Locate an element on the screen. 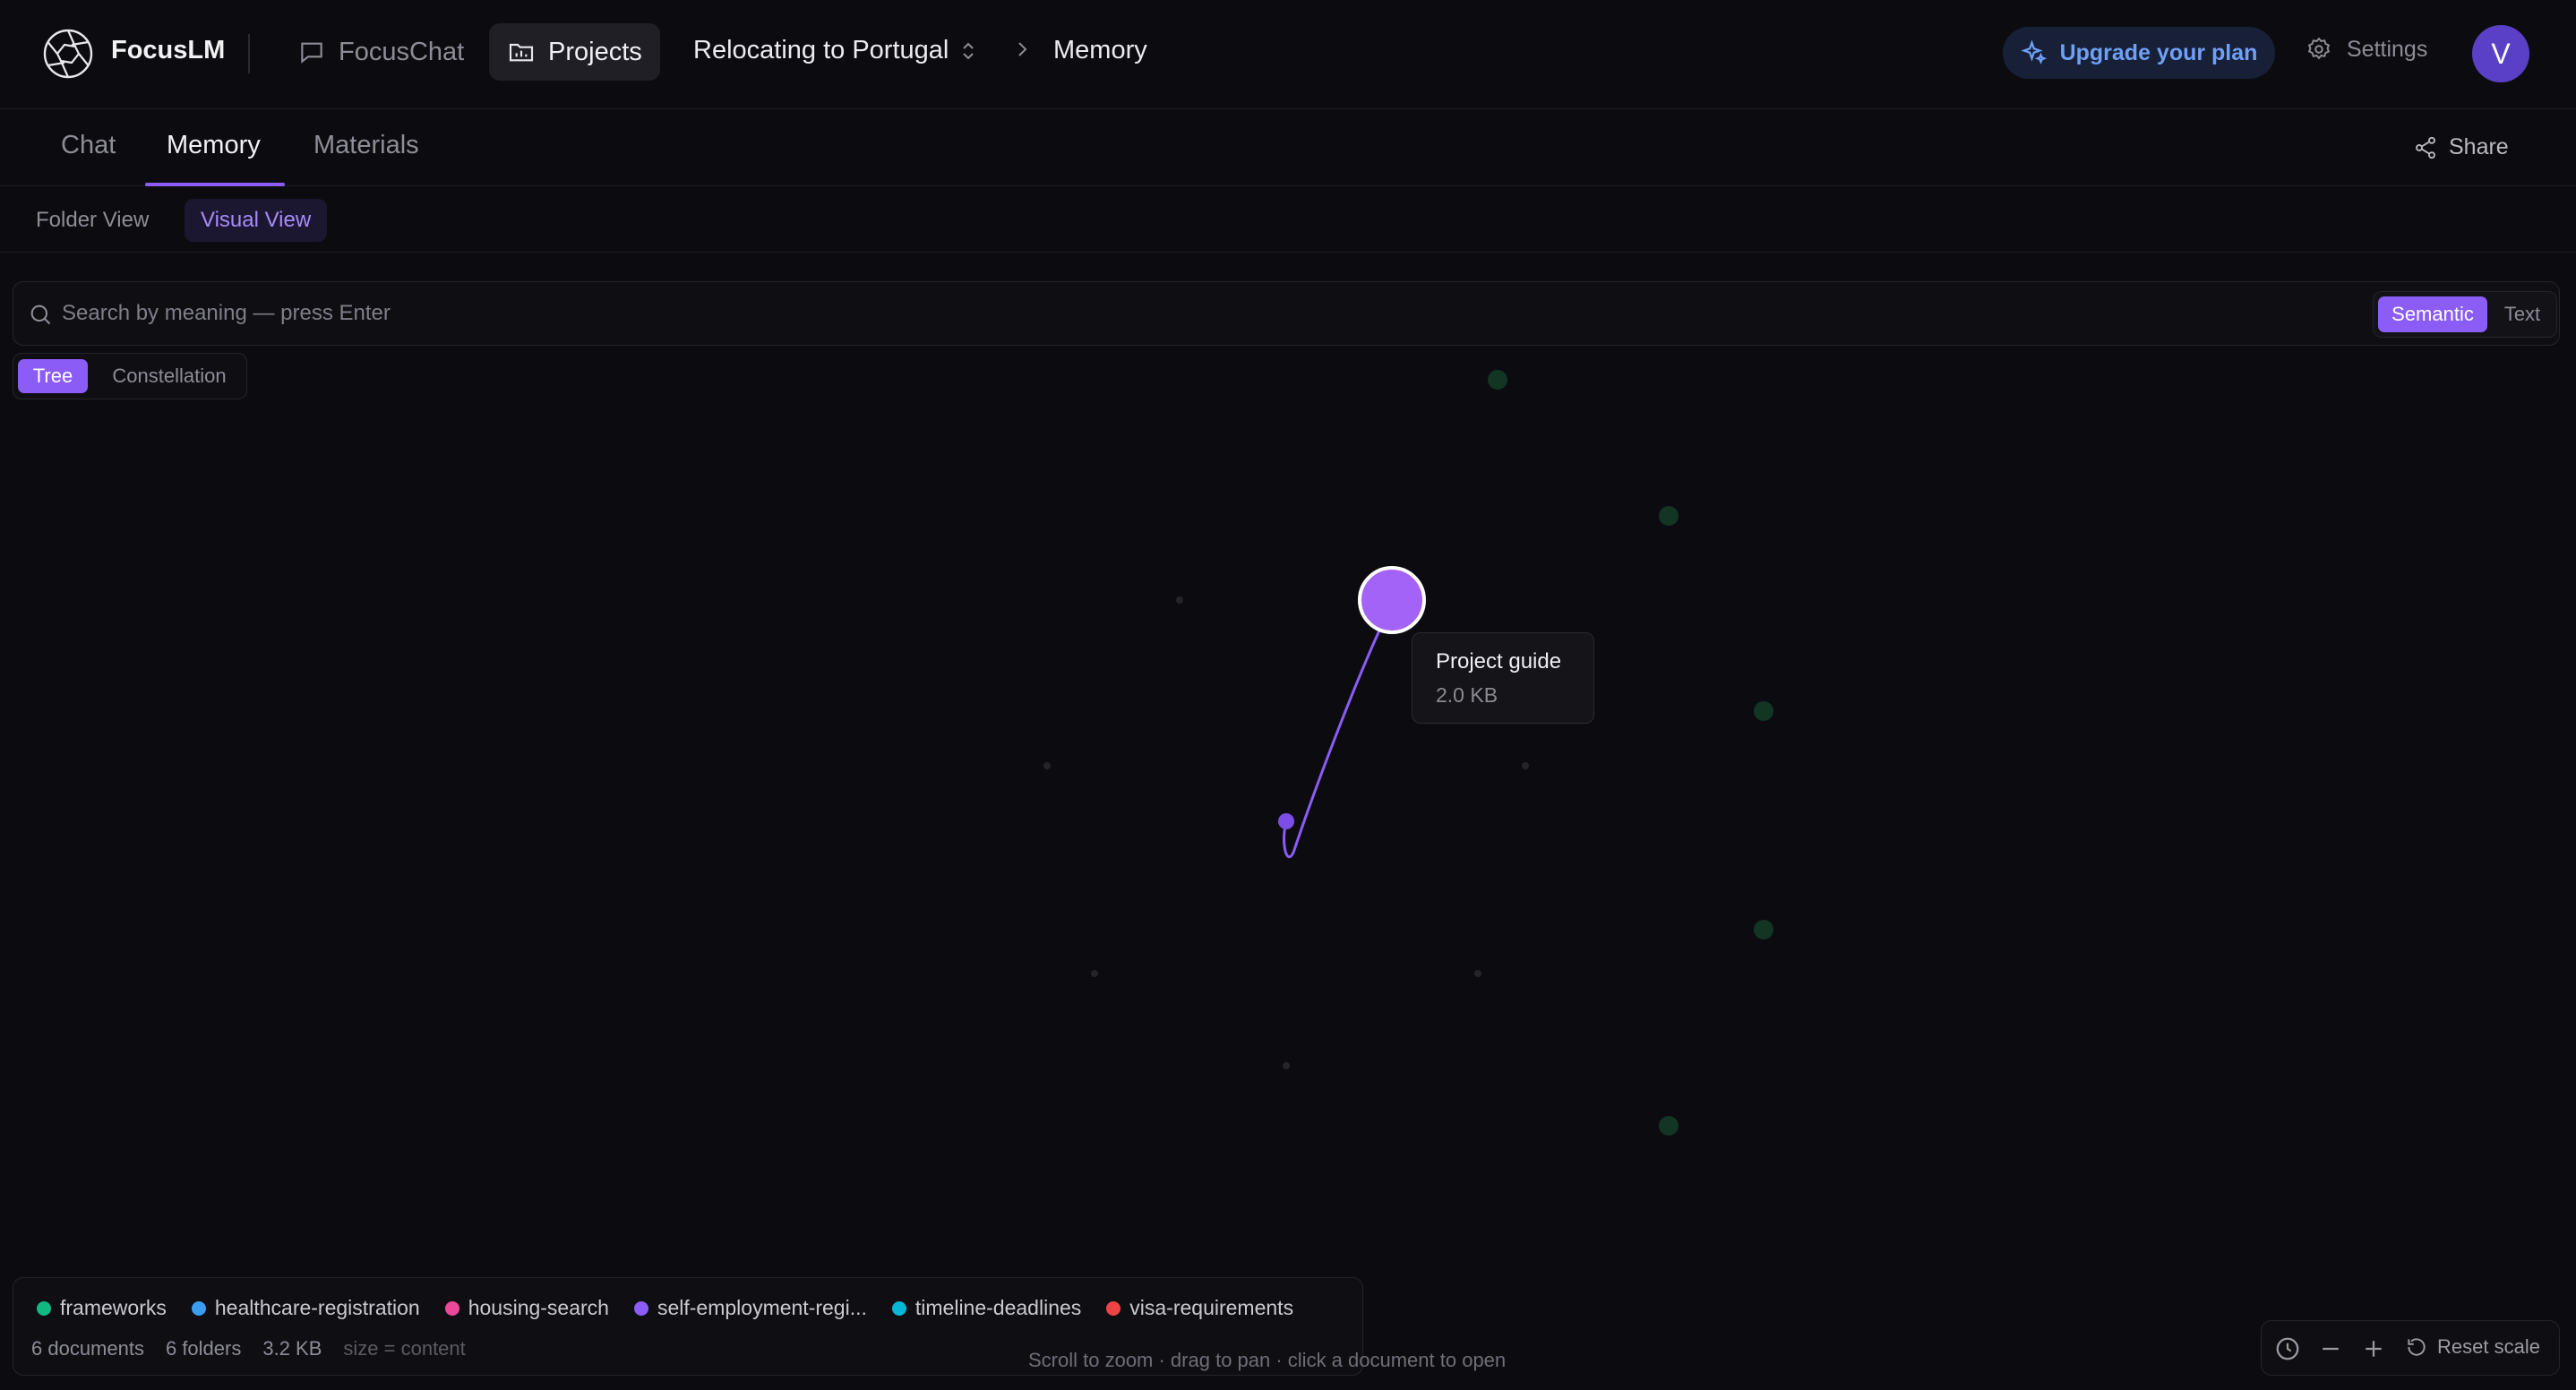 The image size is (2576, 1390). settings-button: Settings is located at coordinates (2366, 50).